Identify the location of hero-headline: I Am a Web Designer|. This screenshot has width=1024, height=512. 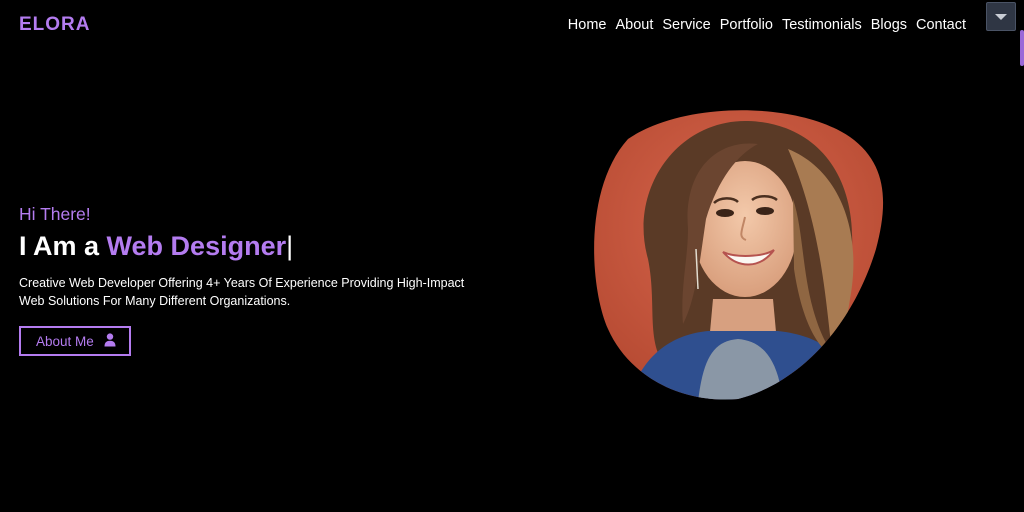
(259, 246).